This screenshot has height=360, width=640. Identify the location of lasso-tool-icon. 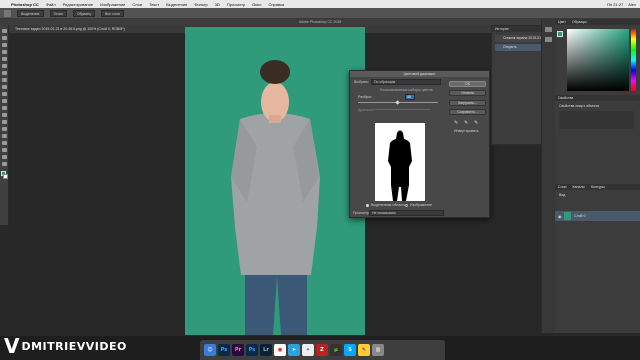
(4, 45).